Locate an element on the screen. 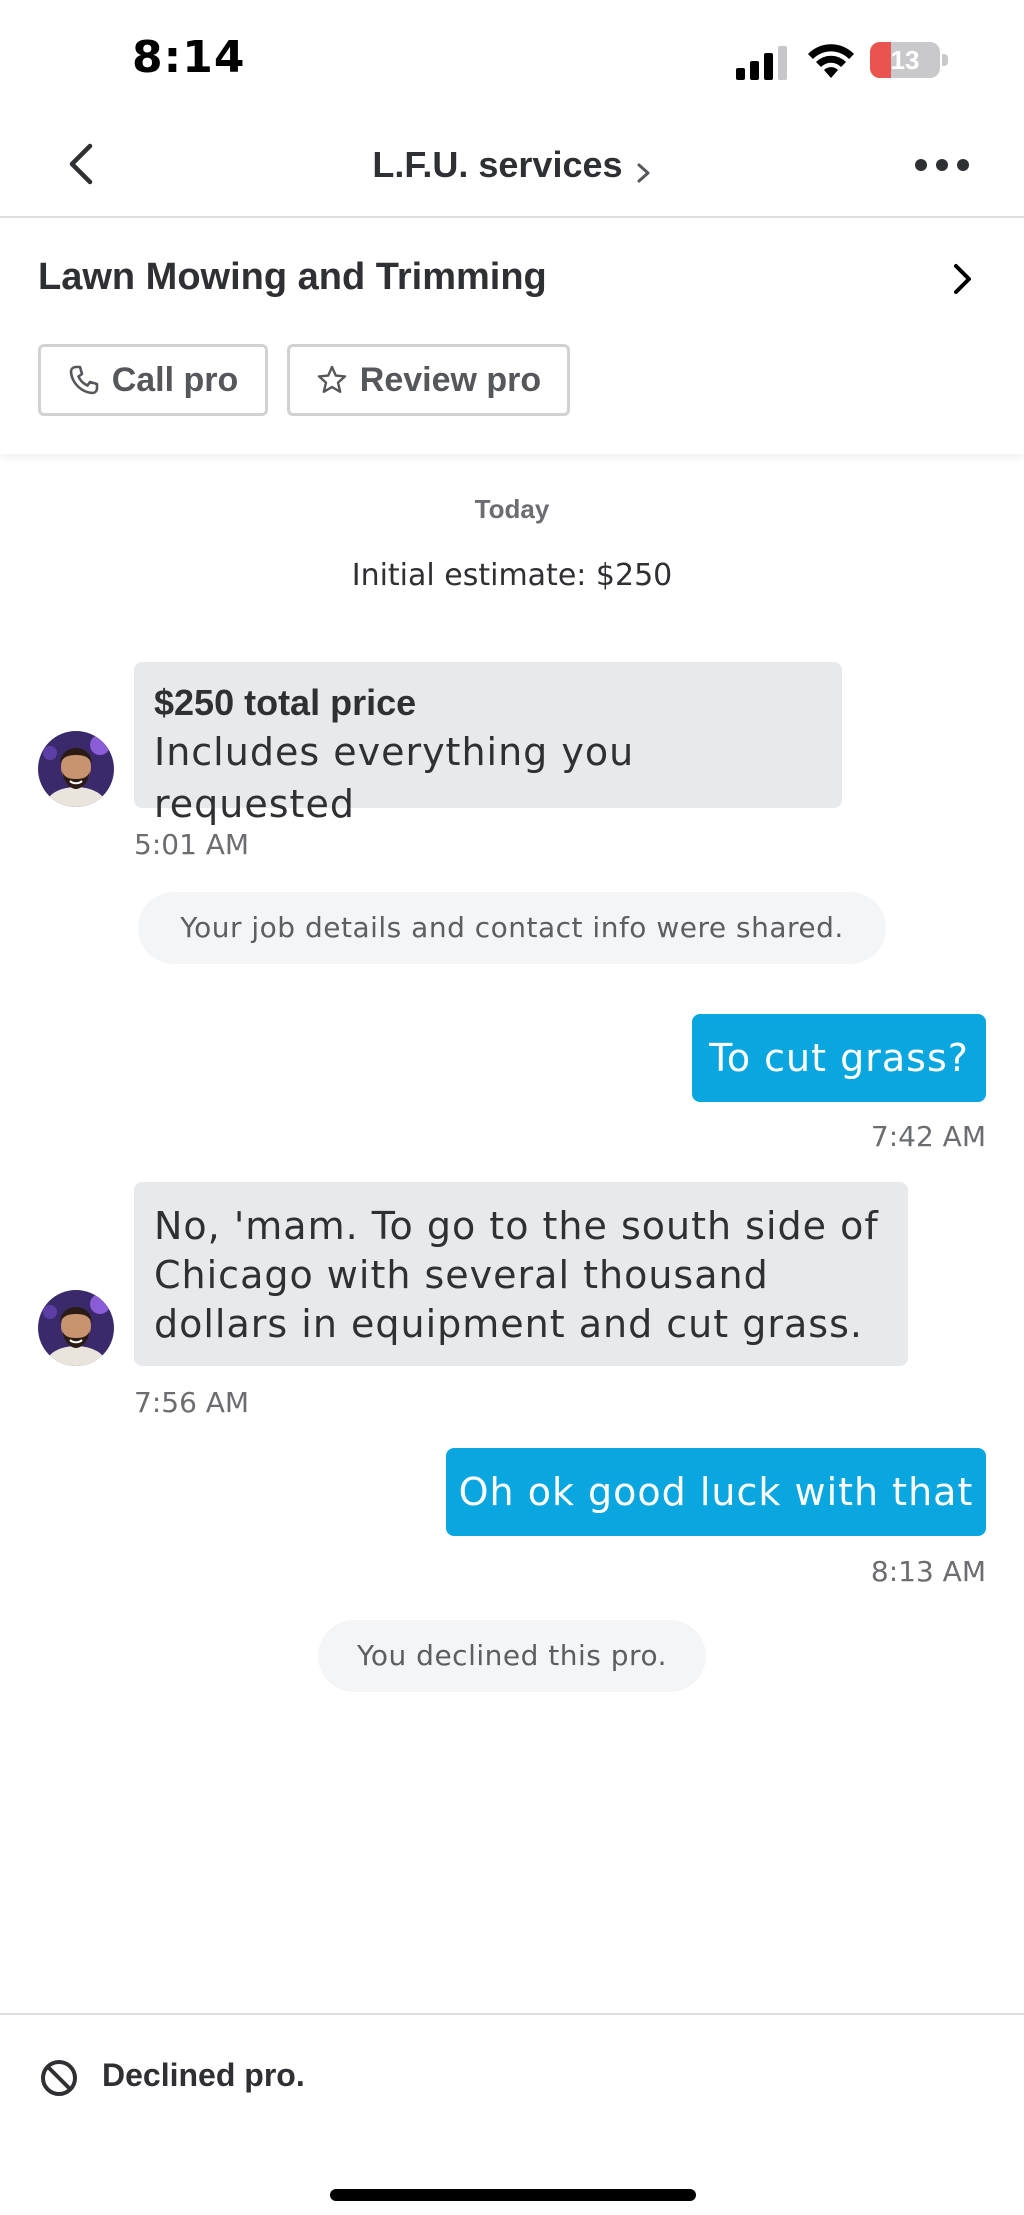  call-pro-button: Call pro is located at coordinates (153, 380).